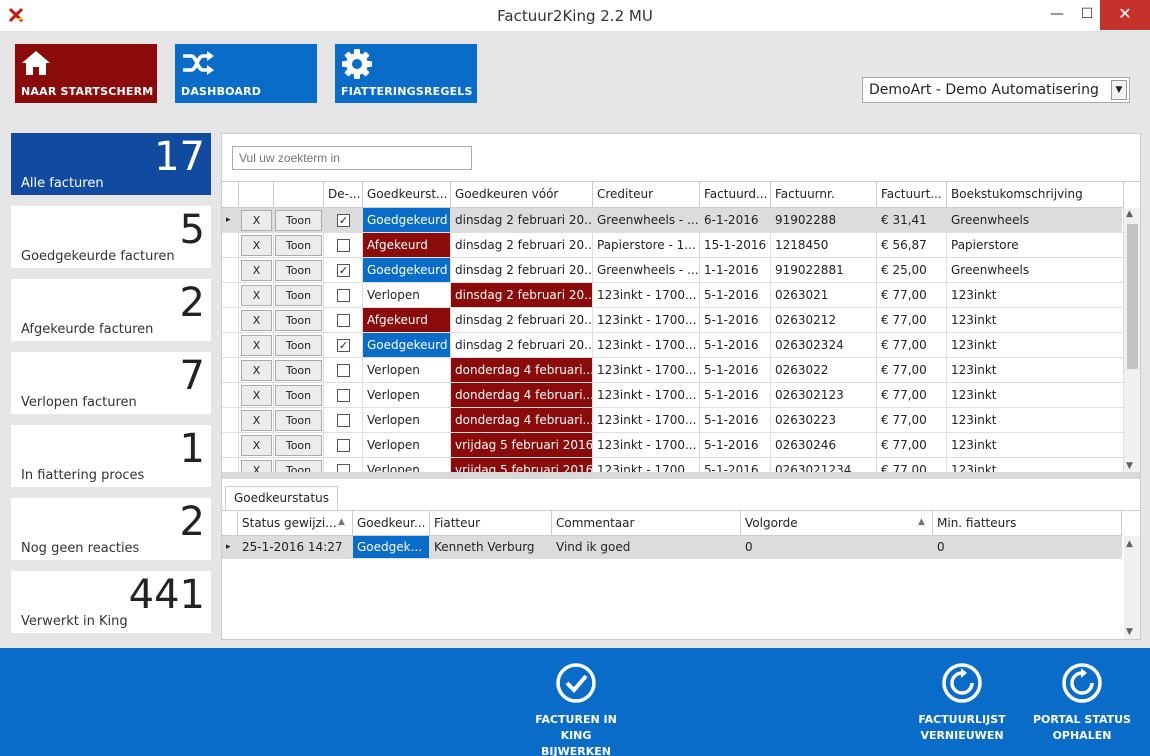 Image resolution: width=1150 pixels, height=756 pixels. Describe the element at coordinates (111, 164) in the screenshot. I see `tile-all-invoices: 17 Alle facturen` at that location.